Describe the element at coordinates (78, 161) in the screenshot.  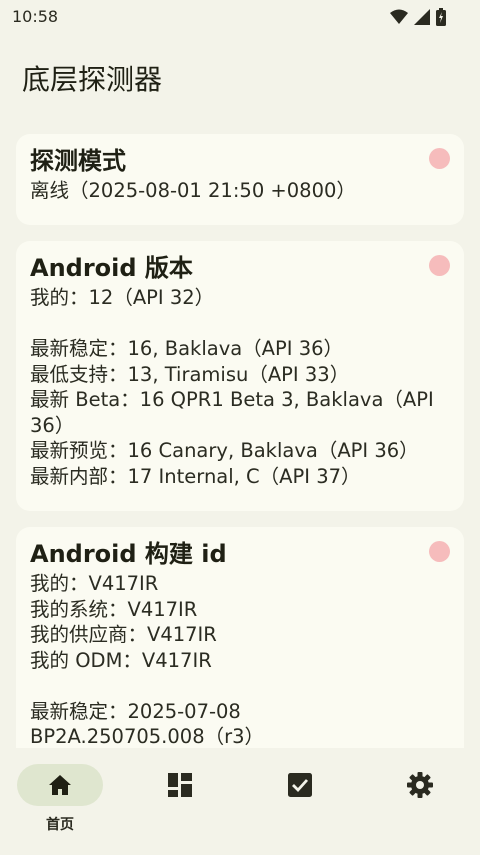
I see `card-title: 探测模式` at that location.